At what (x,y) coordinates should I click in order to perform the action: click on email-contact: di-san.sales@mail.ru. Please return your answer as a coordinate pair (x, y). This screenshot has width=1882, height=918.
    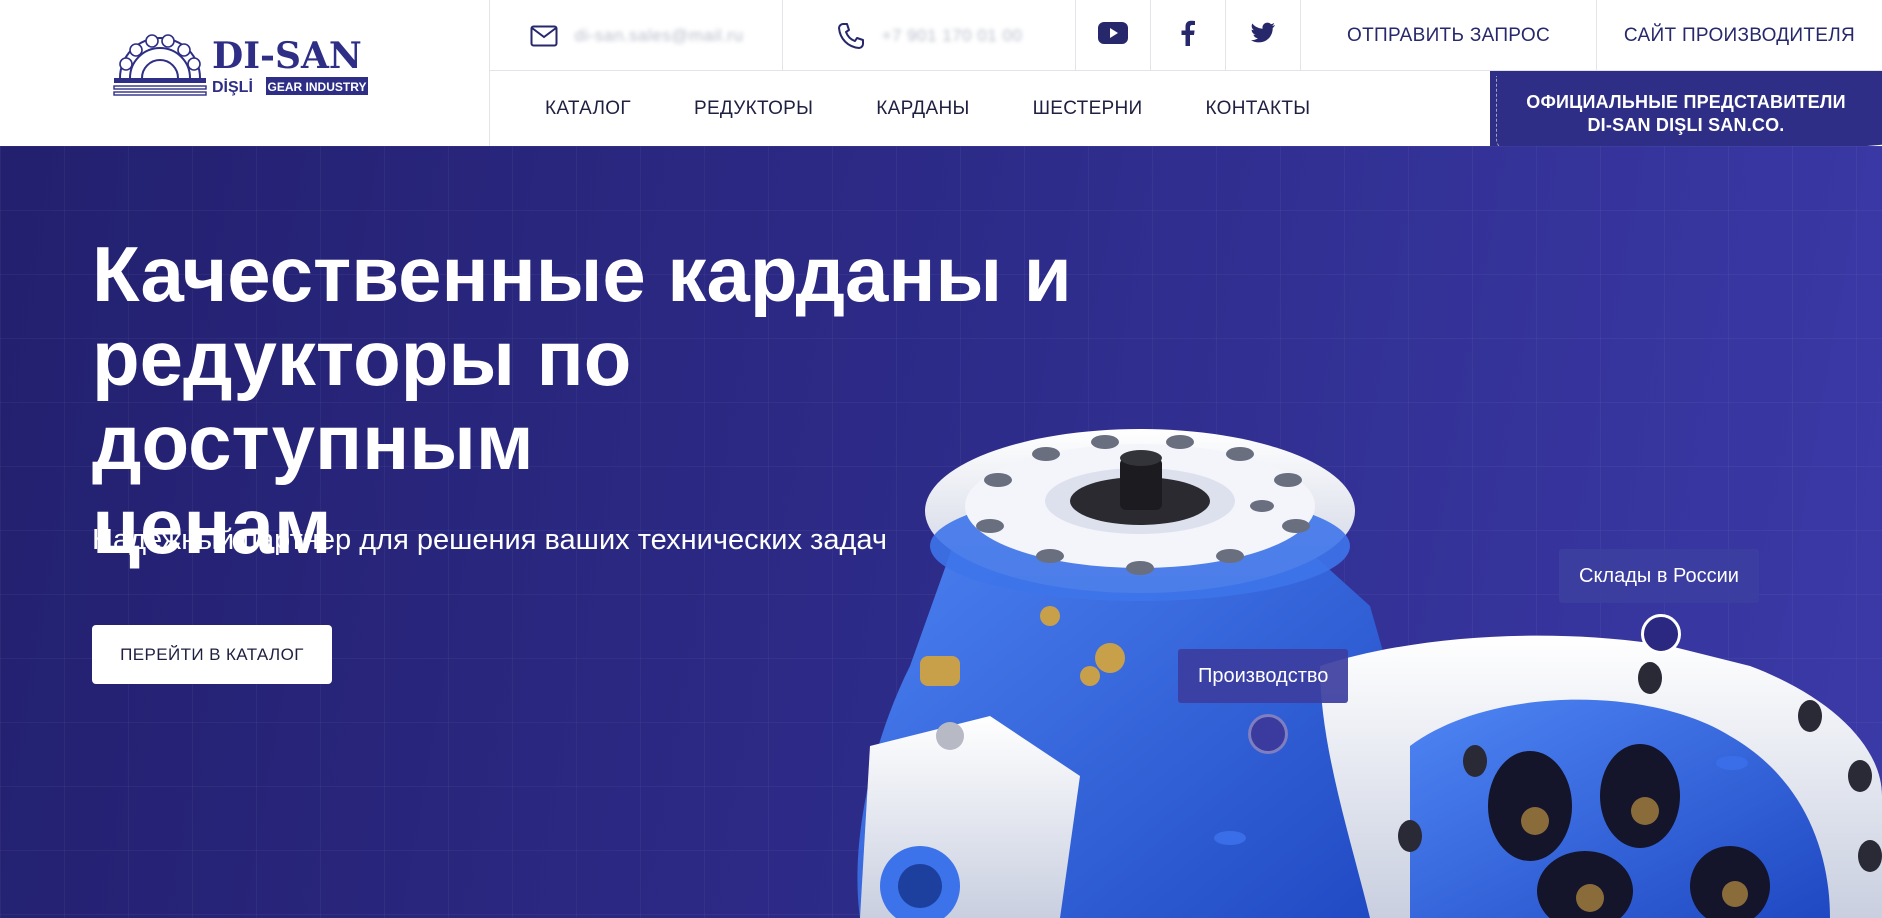
    Looking at the image, I should click on (636, 35).